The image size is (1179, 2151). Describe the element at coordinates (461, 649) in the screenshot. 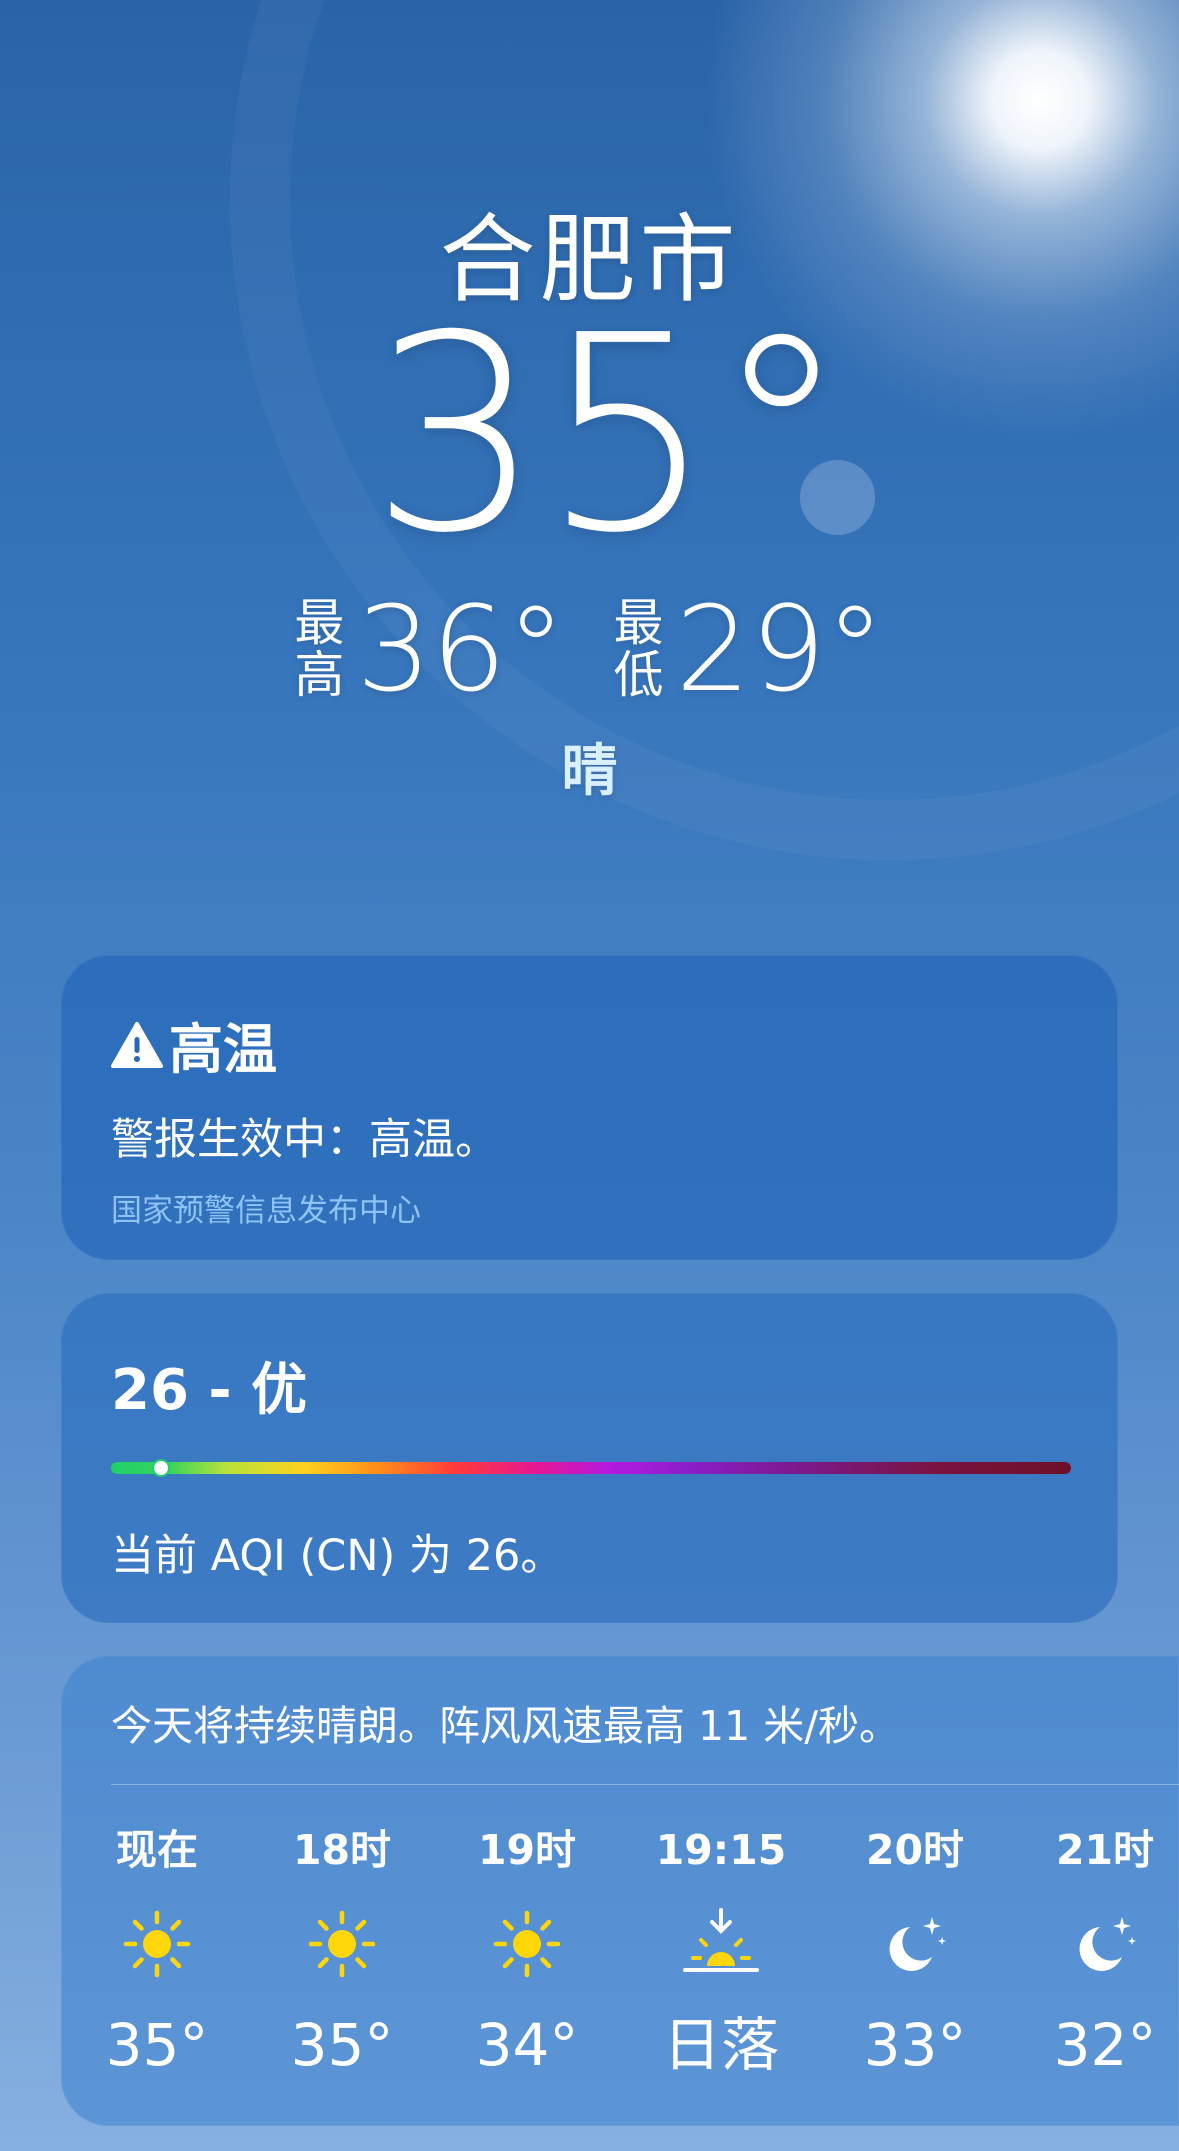

I see `high-value: 36°` at that location.